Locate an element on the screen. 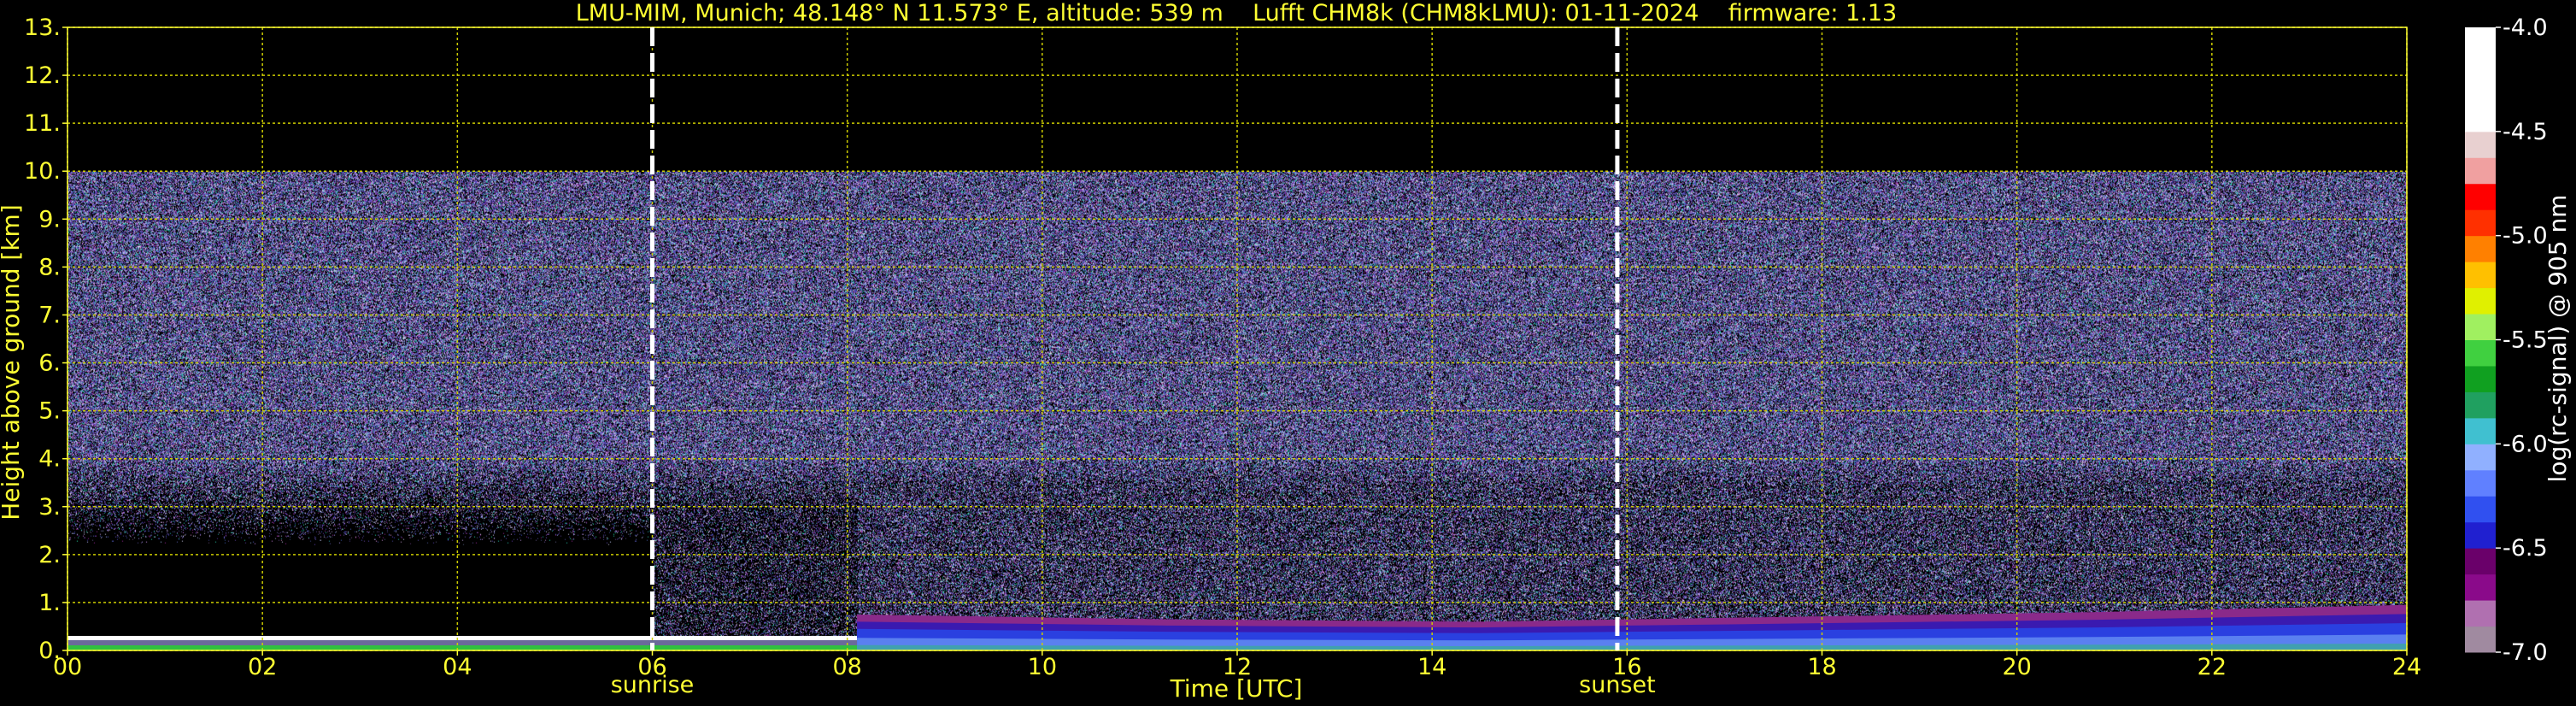  x-tick-label: 06 is located at coordinates (651, 667).